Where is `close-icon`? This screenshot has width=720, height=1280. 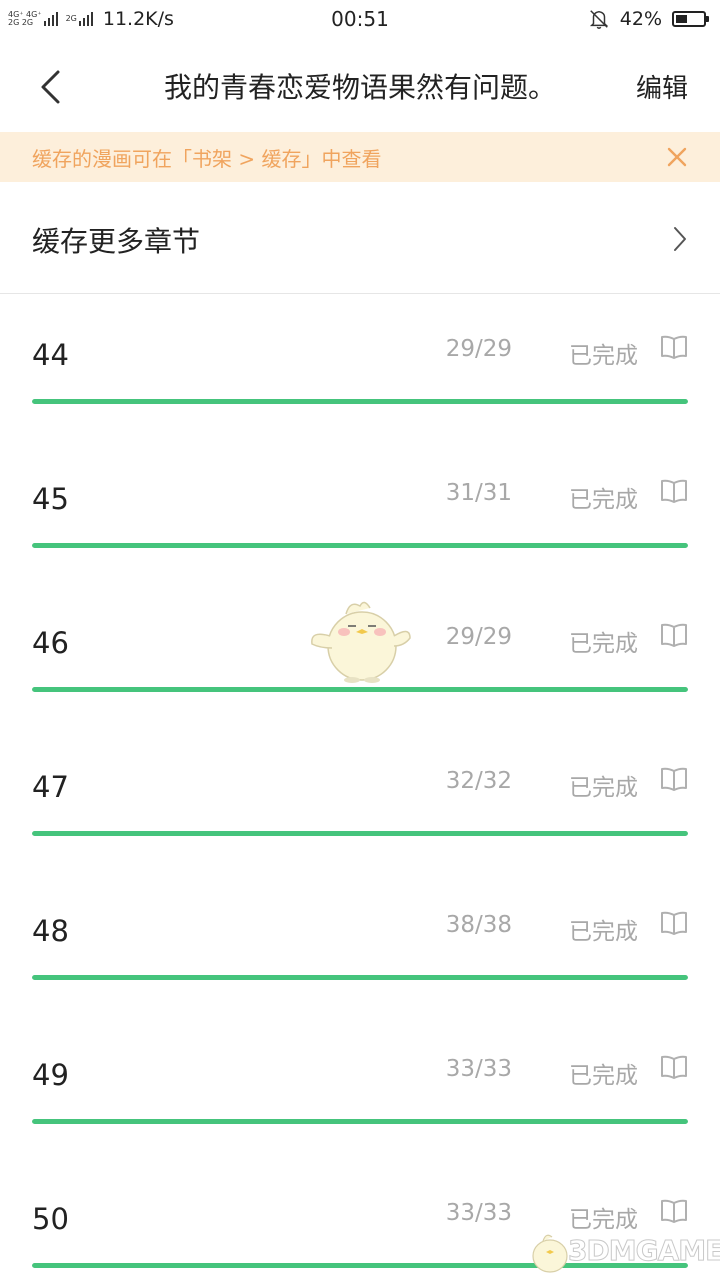 close-icon is located at coordinates (677, 157).